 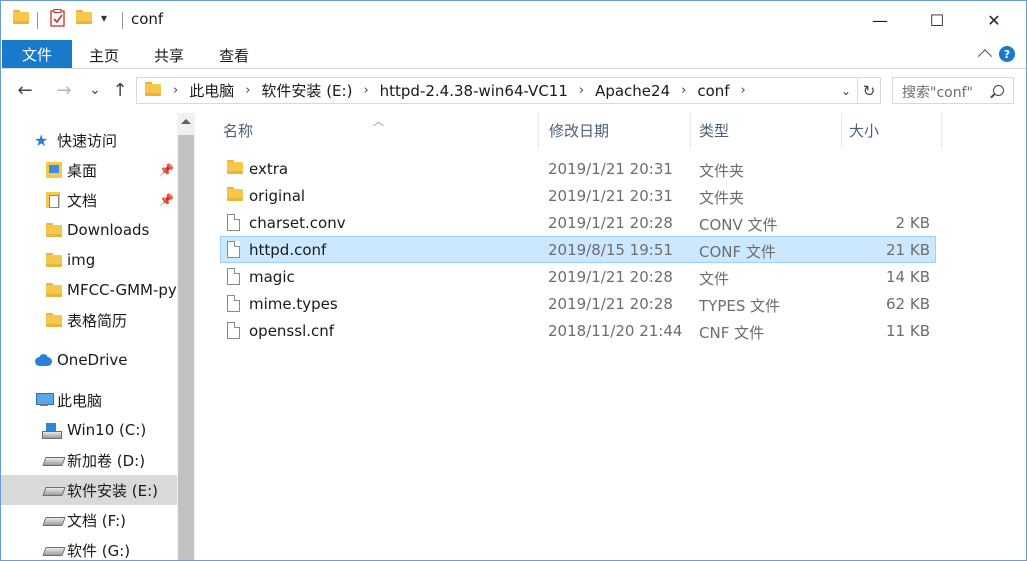 What do you see at coordinates (908, 331) in the screenshot?
I see `file-size: 11 KB` at bounding box center [908, 331].